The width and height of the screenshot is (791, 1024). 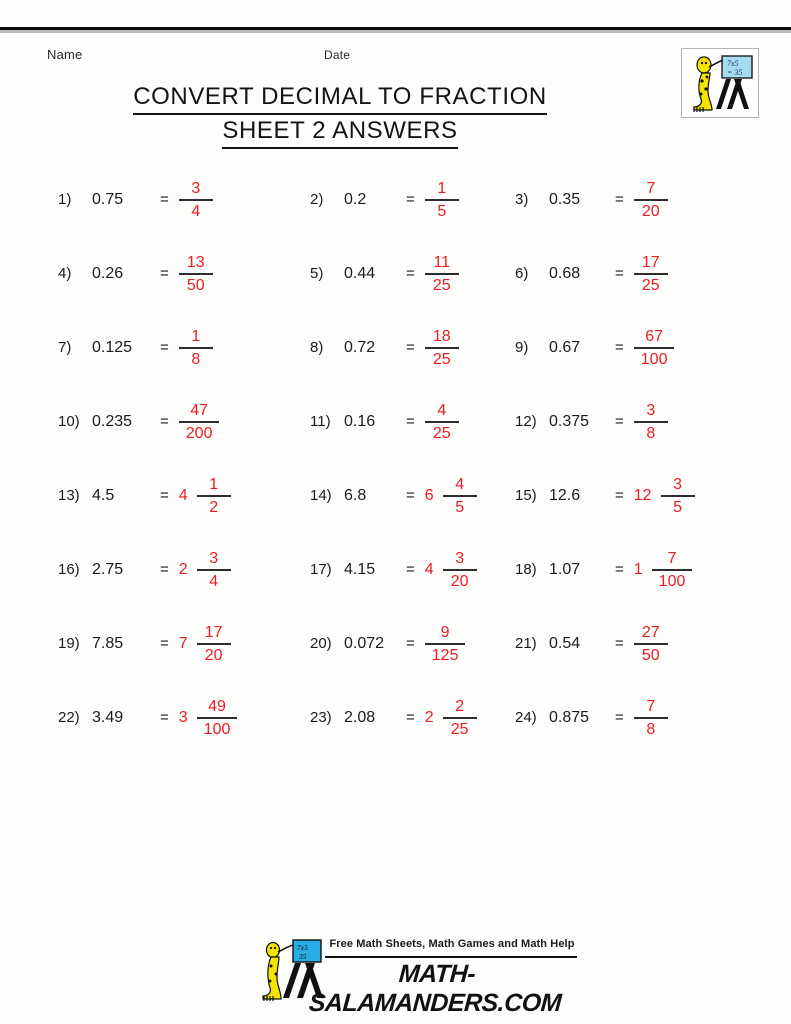 What do you see at coordinates (360, 347) in the screenshot?
I see `decimal-value: 0.72` at bounding box center [360, 347].